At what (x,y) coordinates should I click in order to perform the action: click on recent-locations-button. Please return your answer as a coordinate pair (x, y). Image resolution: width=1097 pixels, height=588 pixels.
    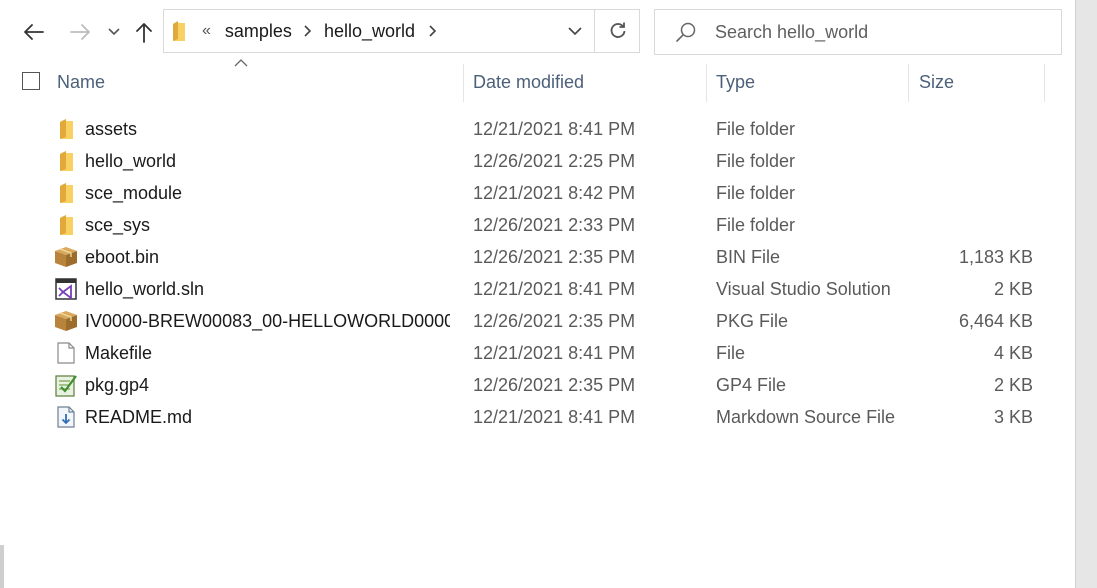
    Looking at the image, I should click on (114, 32).